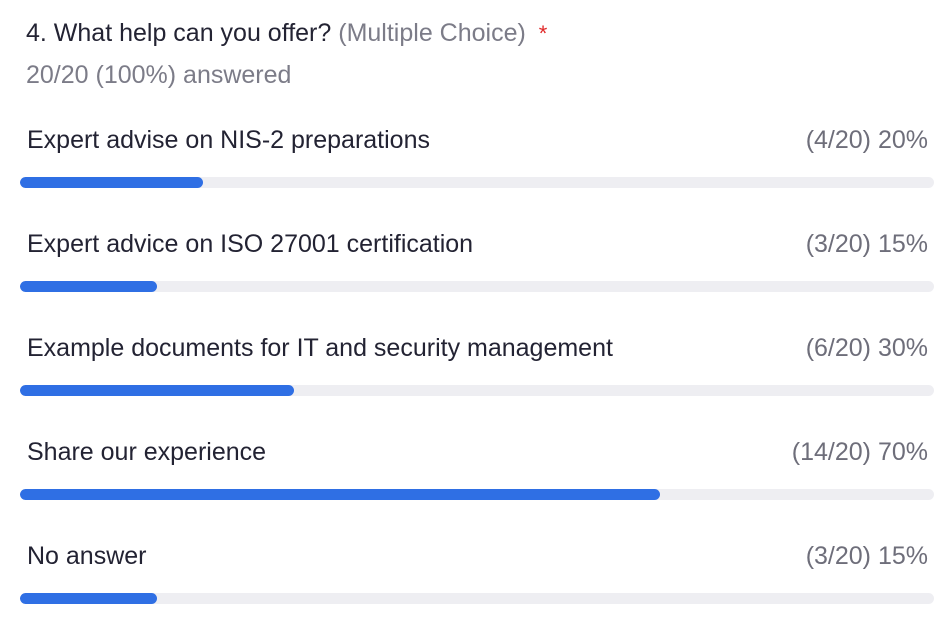  What do you see at coordinates (432, 33) in the screenshot?
I see `question-type-label: (Multiple Choice)` at bounding box center [432, 33].